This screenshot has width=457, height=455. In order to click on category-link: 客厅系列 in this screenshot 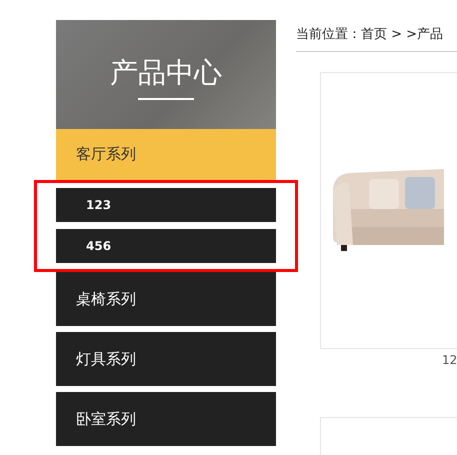, I will do `click(166, 154)`.